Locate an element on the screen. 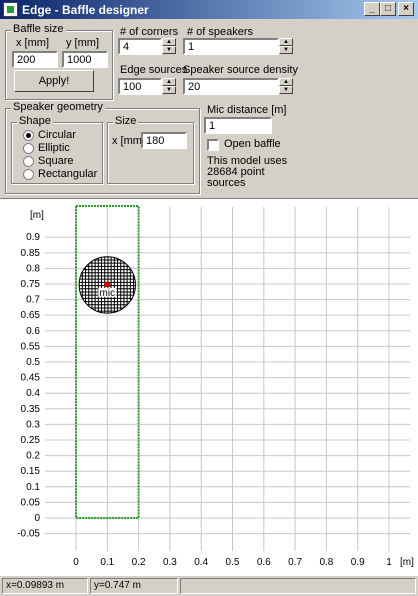 This screenshot has width=418, height=596. open-baffle-checkbox is located at coordinates (213, 145).